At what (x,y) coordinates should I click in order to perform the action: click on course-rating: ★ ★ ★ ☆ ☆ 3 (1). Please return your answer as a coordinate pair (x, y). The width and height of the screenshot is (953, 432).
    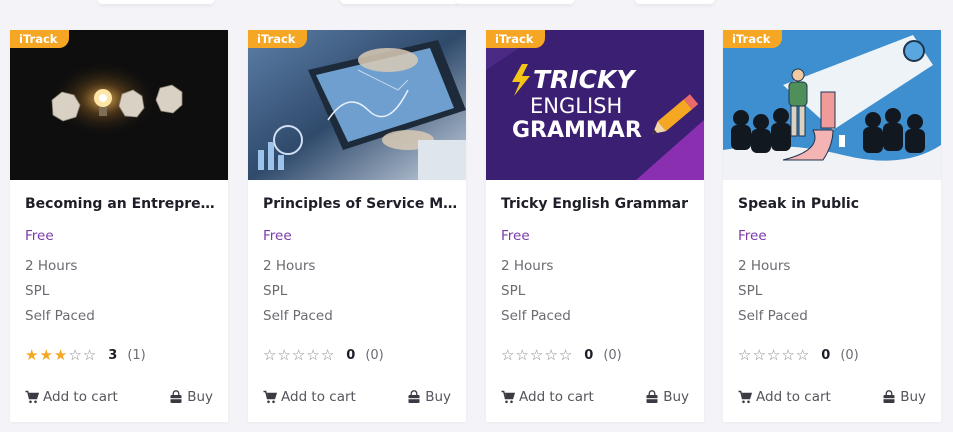
    Looking at the image, I should click on (85, 355).